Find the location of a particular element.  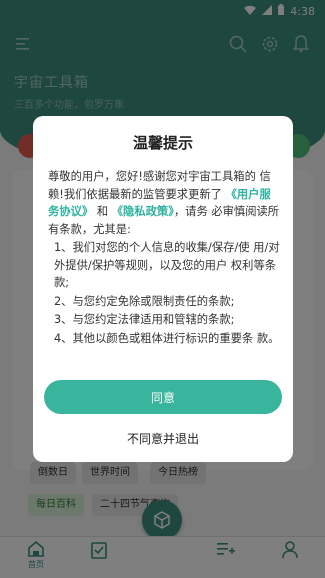

agree-button: 同意 is located at coordinates (163, 397).